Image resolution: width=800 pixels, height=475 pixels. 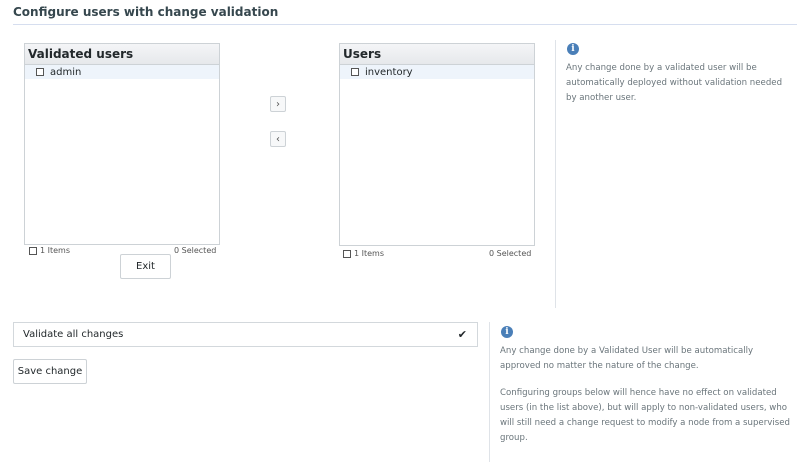 What do you see at coordinates (462, 334) in the screenshot?
I see `checkmark-icon: ✔` at bounding box center [462, 334].